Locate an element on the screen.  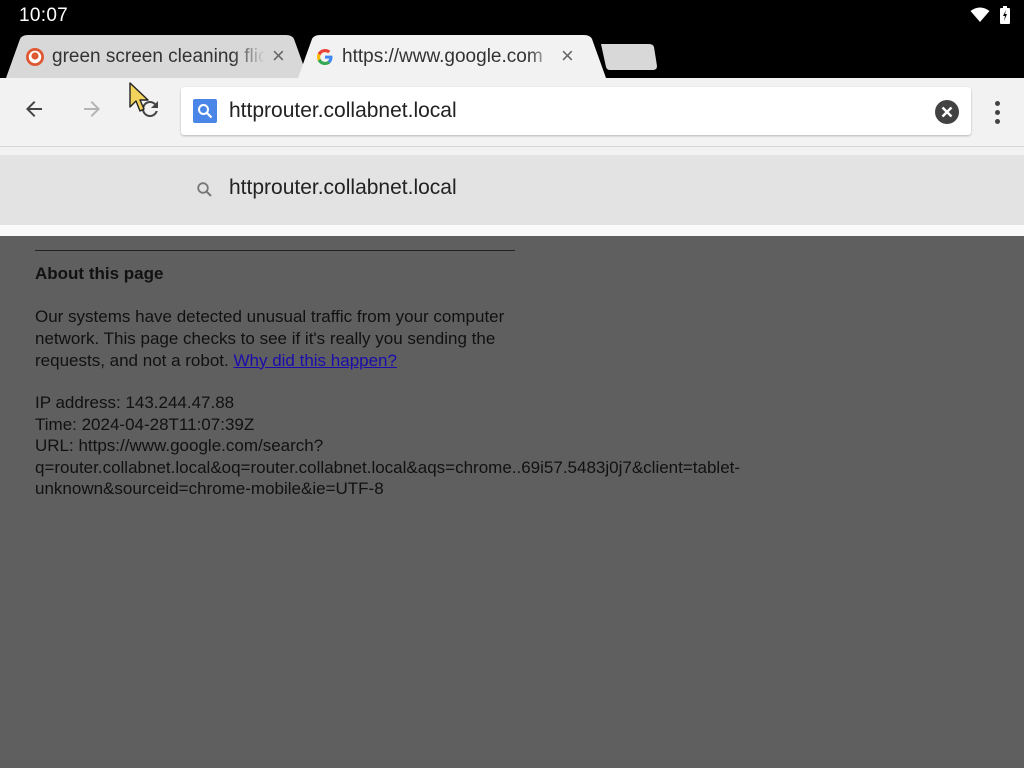
request-url: URL: https://www.google.com/search? is located at coordinates (179, 445).